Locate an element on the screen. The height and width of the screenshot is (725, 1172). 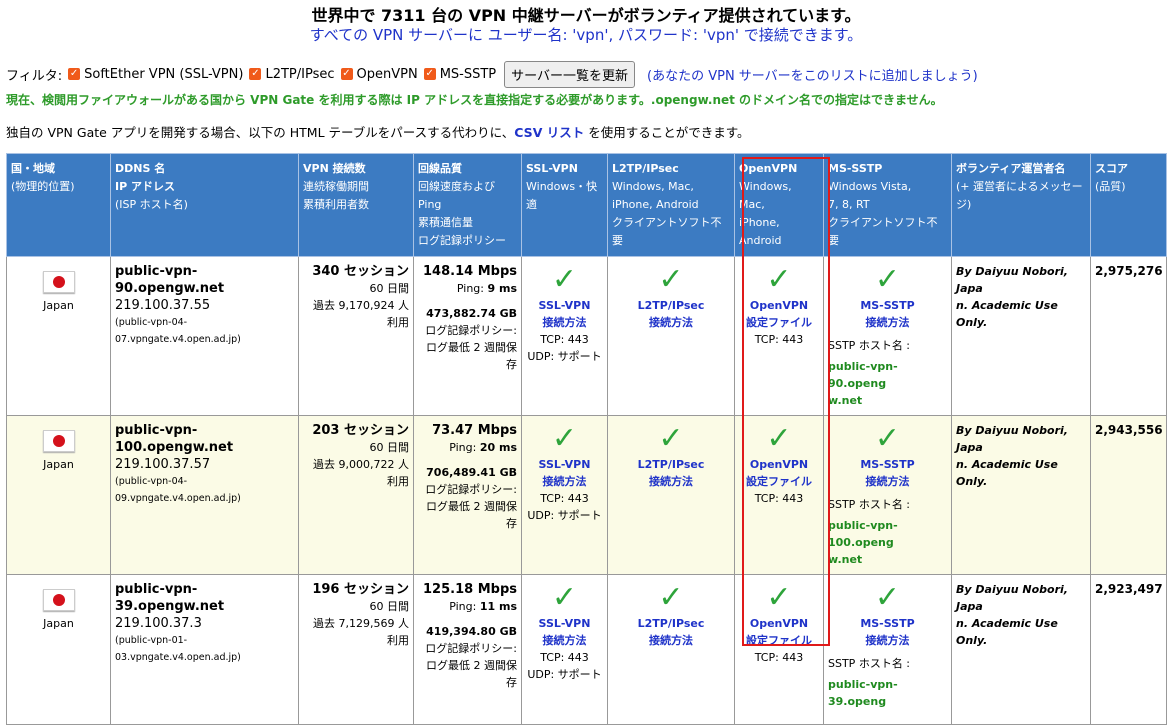
sstp-hostname-line: w.net is located at coordinates (845, 559).